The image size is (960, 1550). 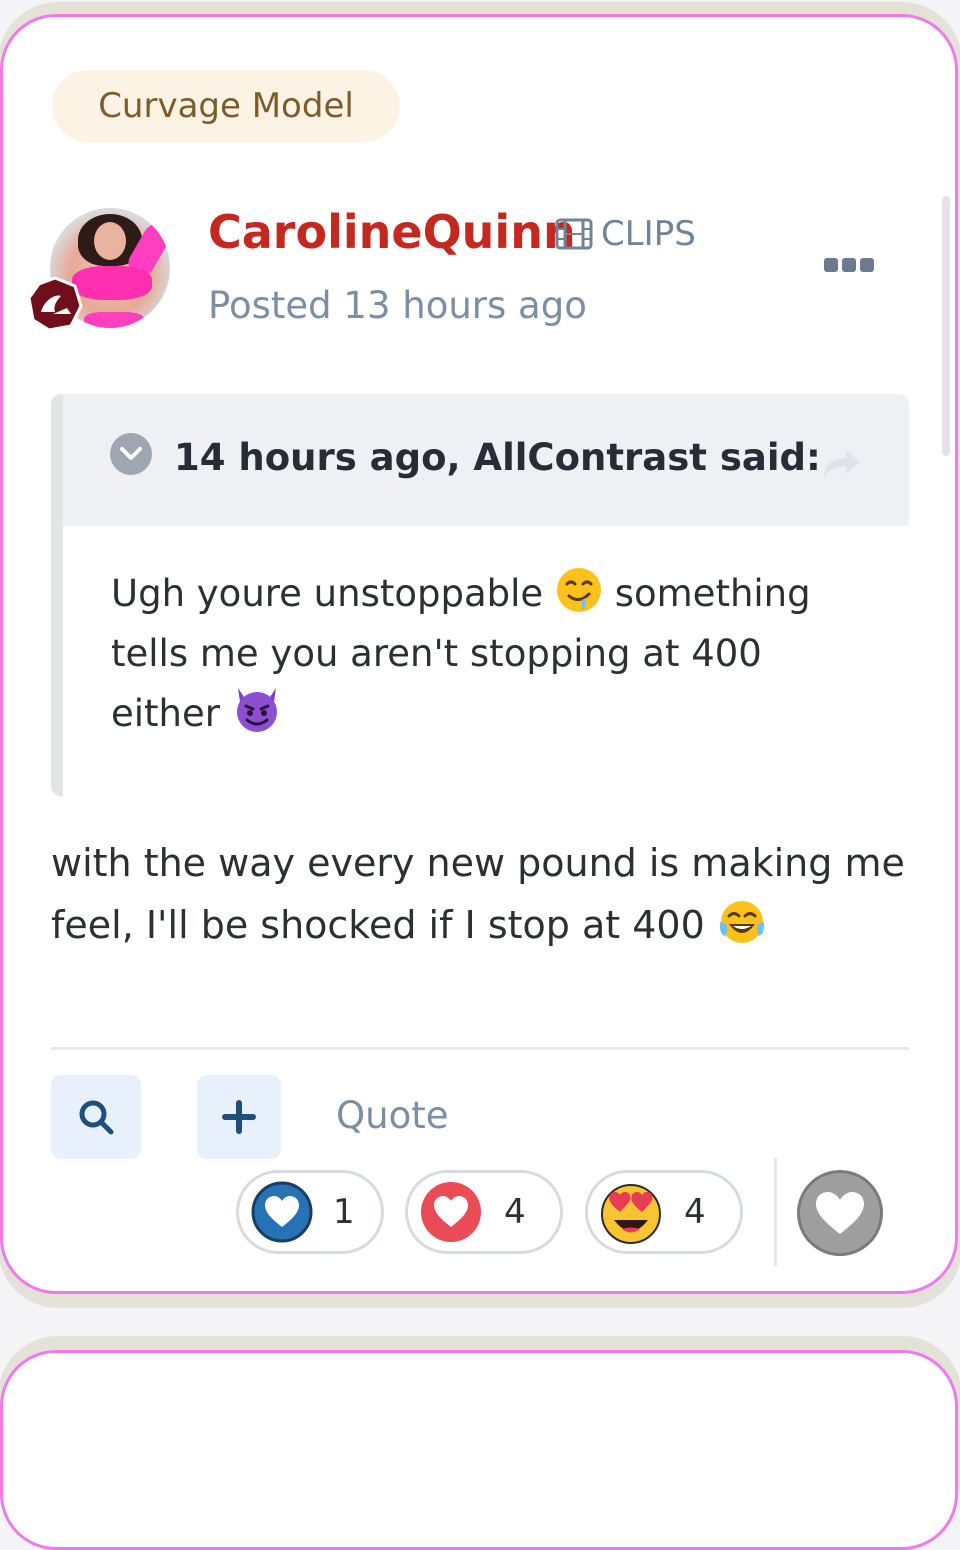 I want to click on quote-citation: 14 hours ago, AllContrast said:, so click(x=497, y=457).